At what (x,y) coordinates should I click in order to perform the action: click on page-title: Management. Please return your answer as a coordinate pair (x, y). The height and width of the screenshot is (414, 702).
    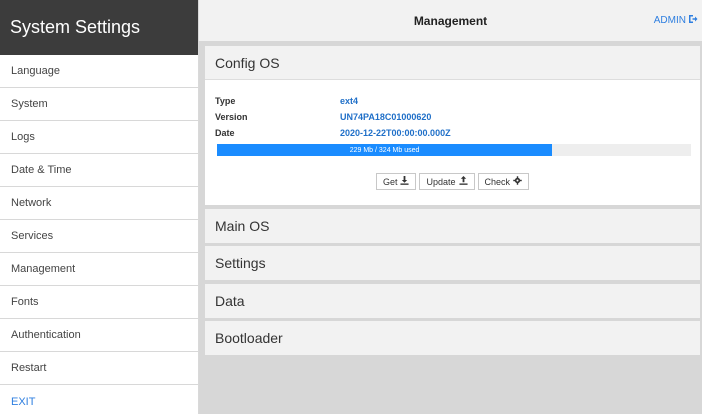
    Looking at the image, I should click on (450, 20).